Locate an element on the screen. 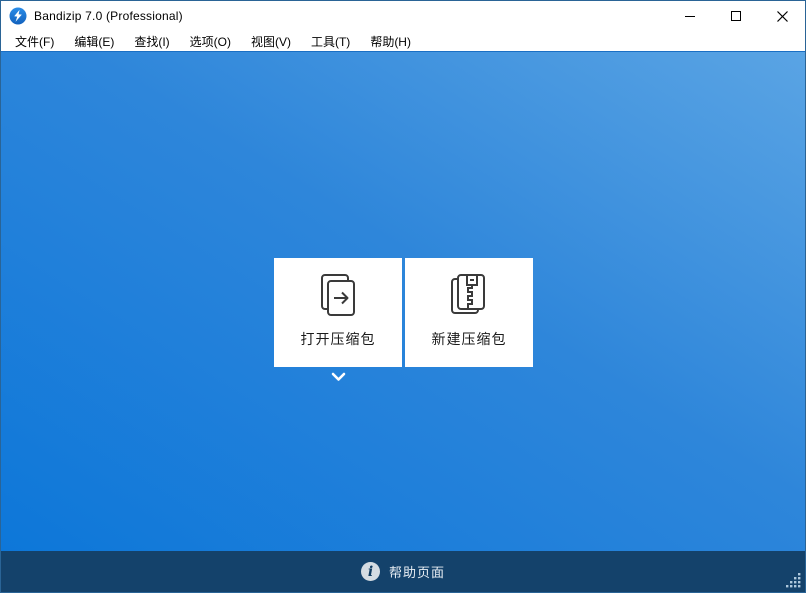  bandizip-app-icon is located at coordinates (18, 16).